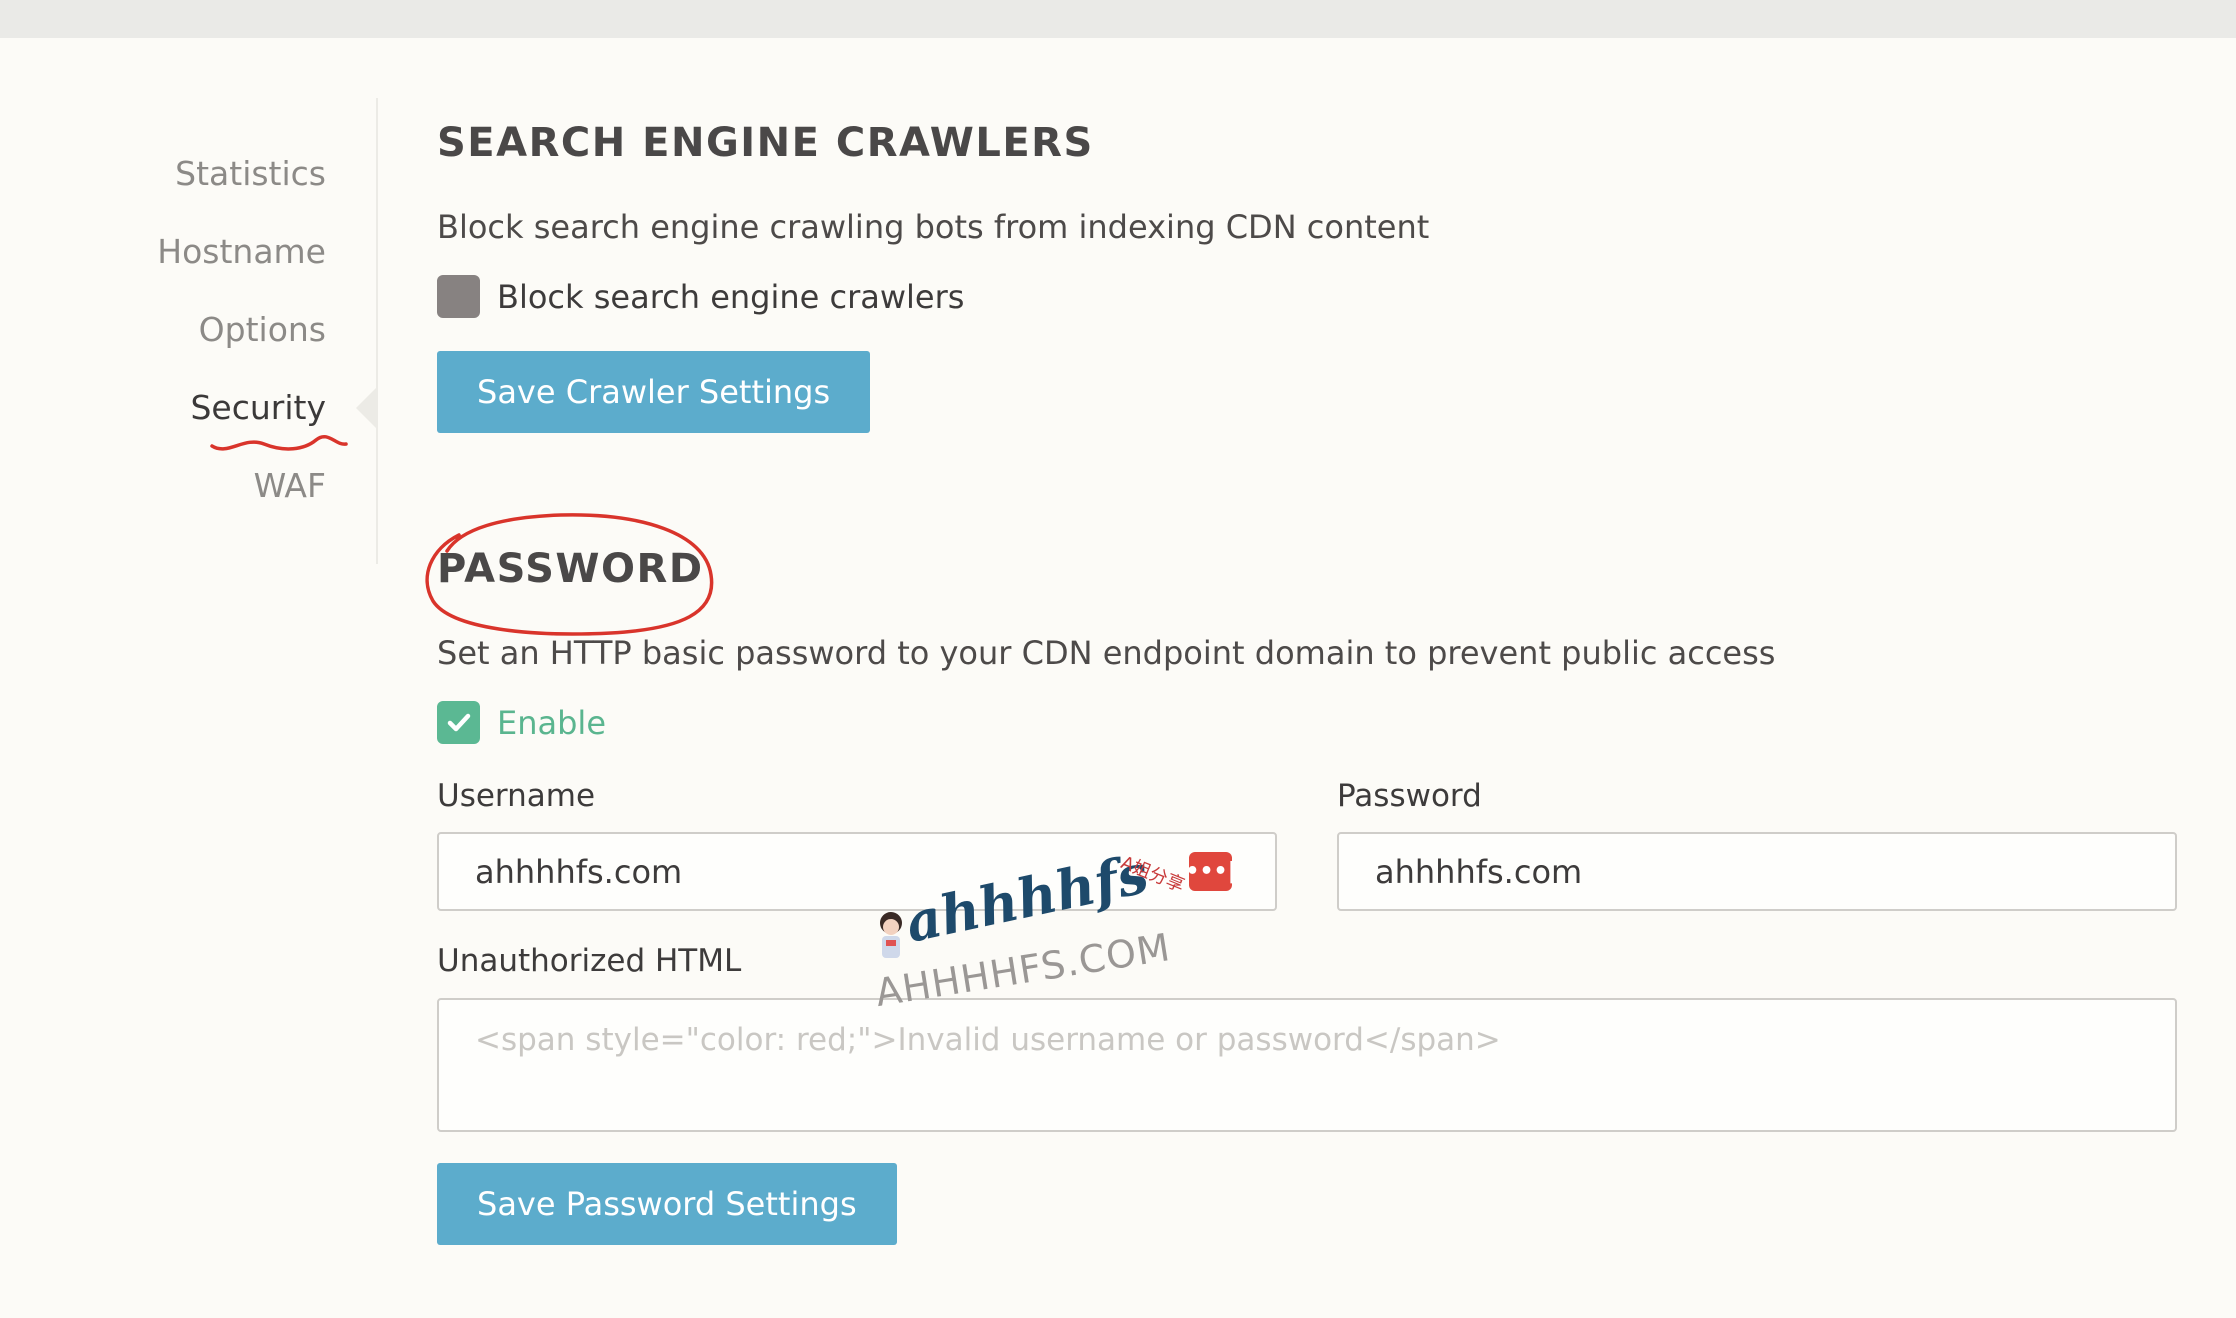 This screenshot has width=2236, height=1318. I want to click on active-item-pointer, so click(366, 408).